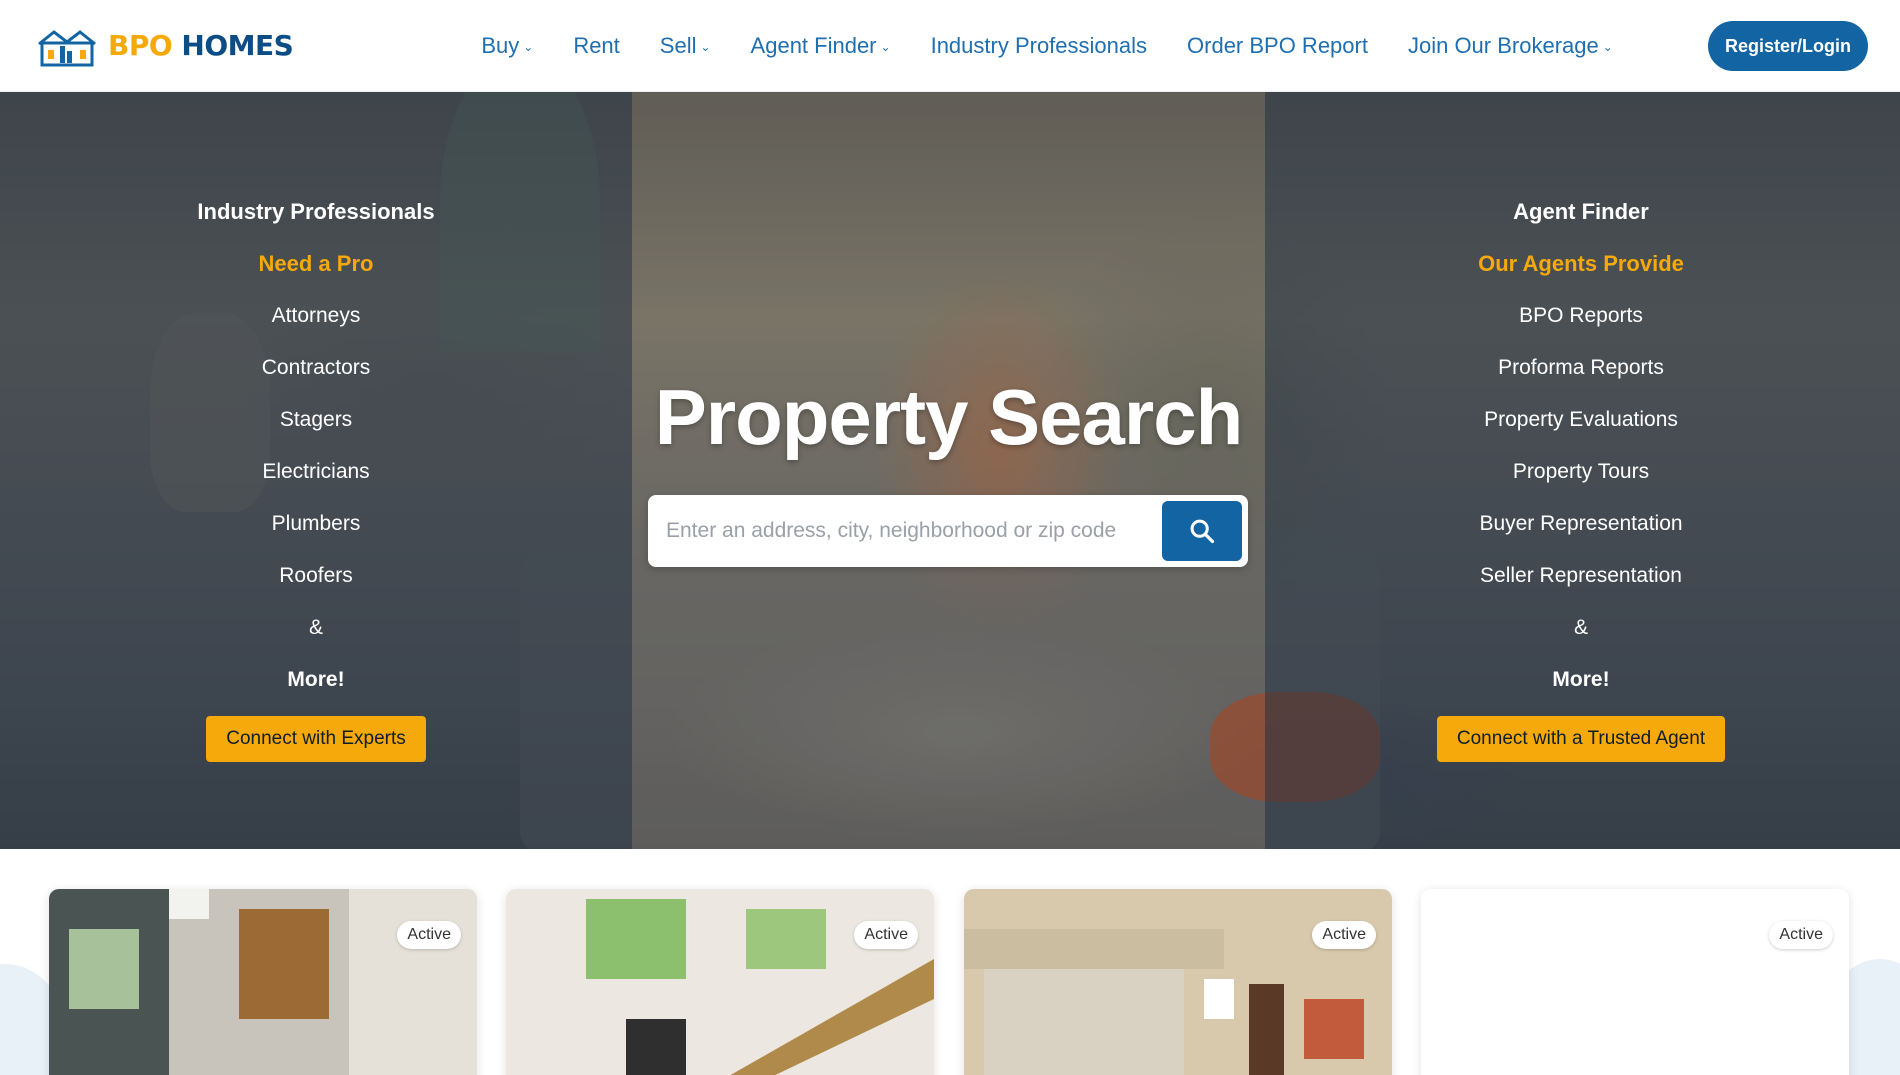 The width and height of the screenshot is (1900, 1075). What do you see at coordinates (949, 417) in the screenshot?
I see `property-search-title: Property Search` at bounding box center [949, 417].